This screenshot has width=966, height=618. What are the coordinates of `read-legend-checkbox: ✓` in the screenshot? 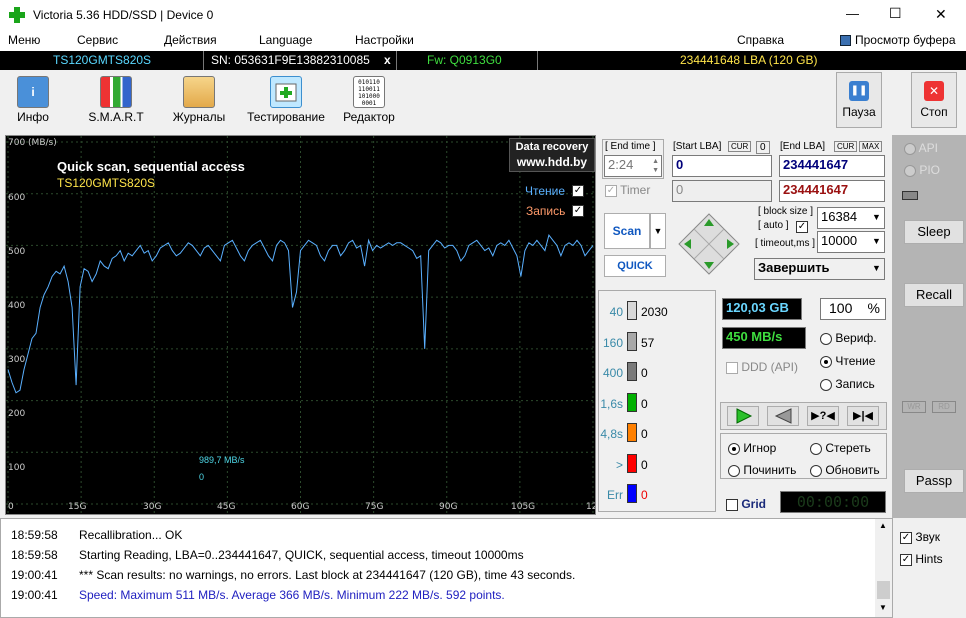 It's located at (578, 191).